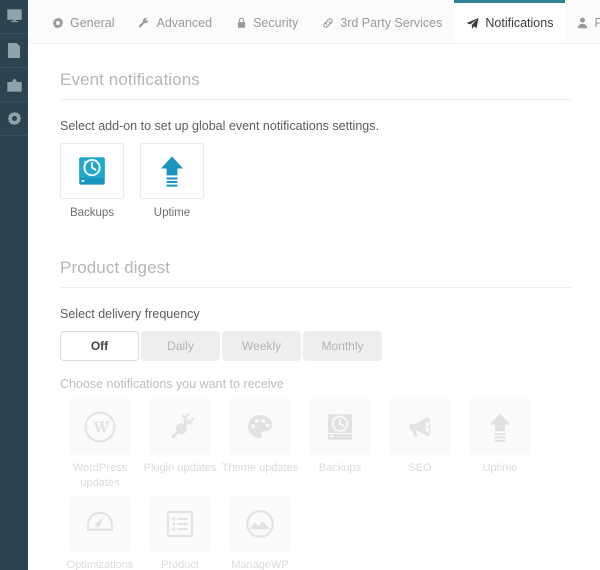  I want to click on tab-general: General, so click(83, 21).